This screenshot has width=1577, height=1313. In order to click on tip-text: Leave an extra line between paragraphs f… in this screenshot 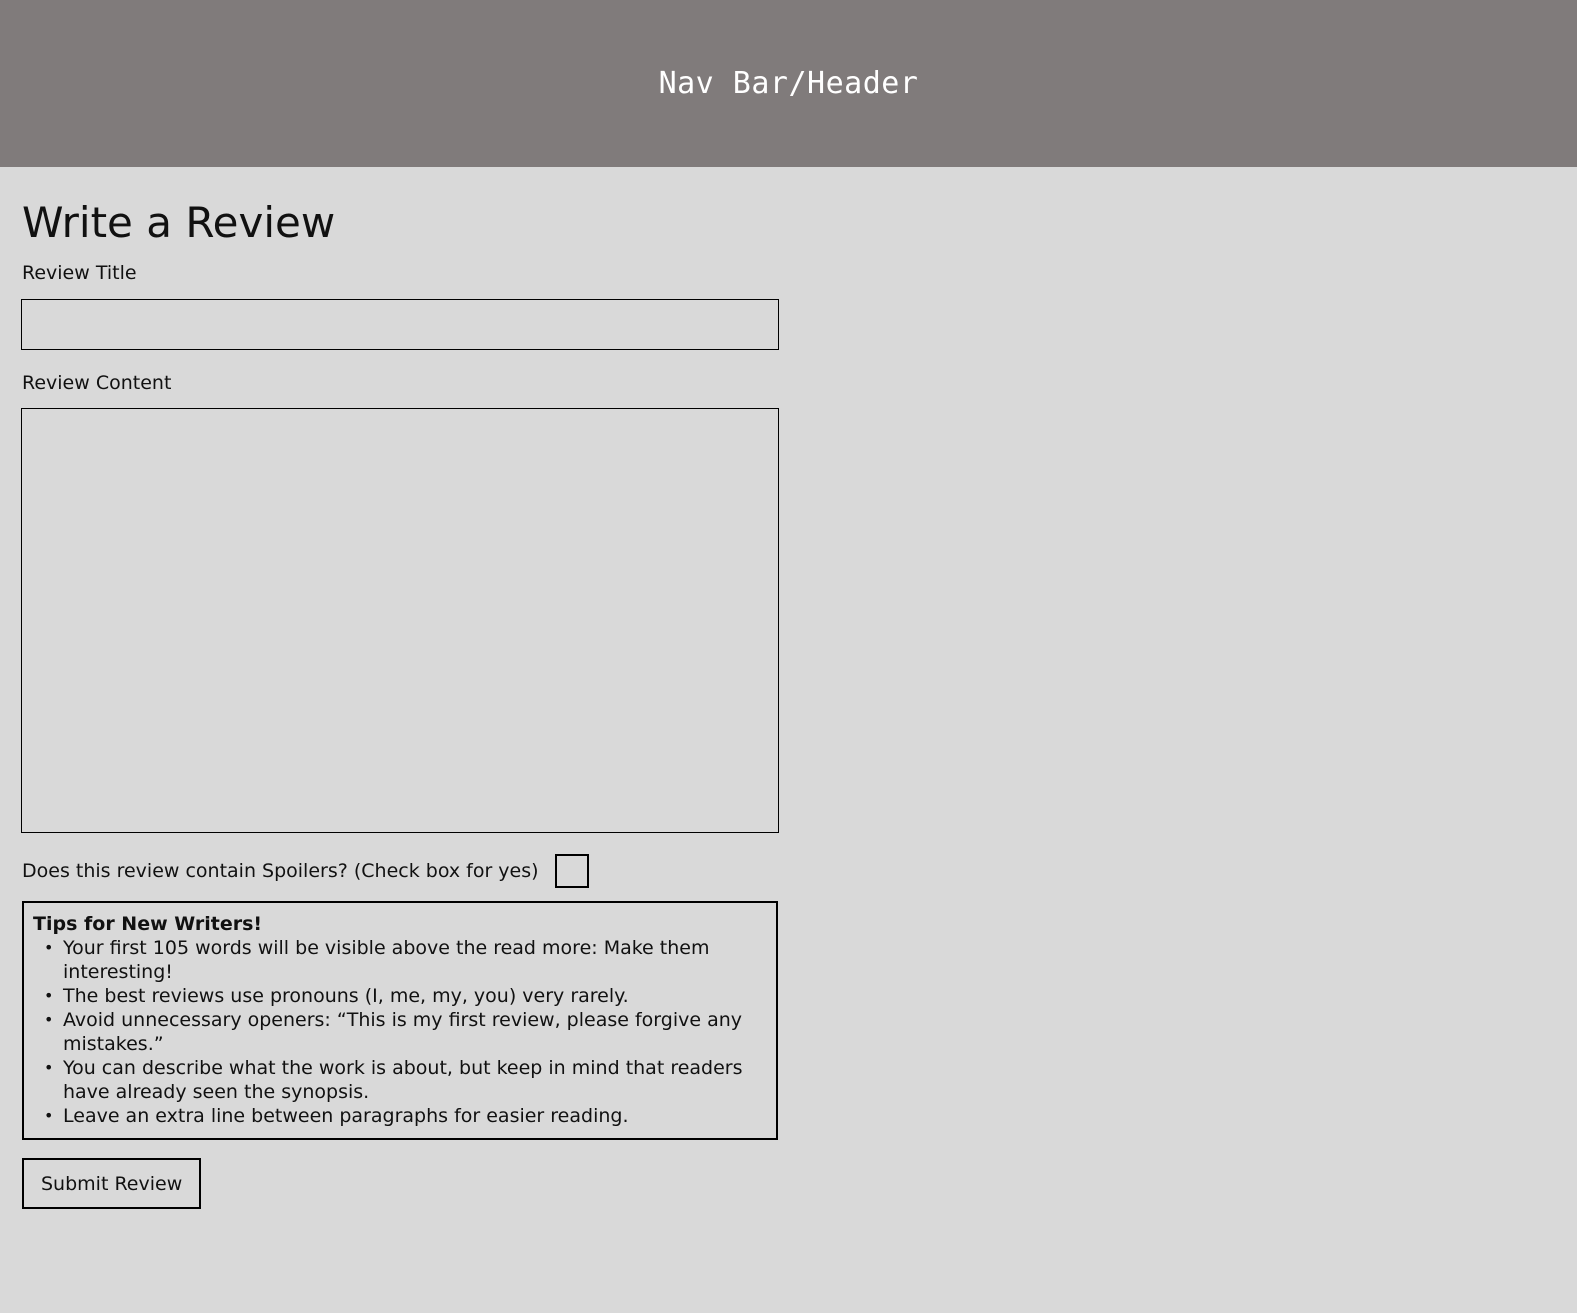, I will do `click(346, 1116)`.